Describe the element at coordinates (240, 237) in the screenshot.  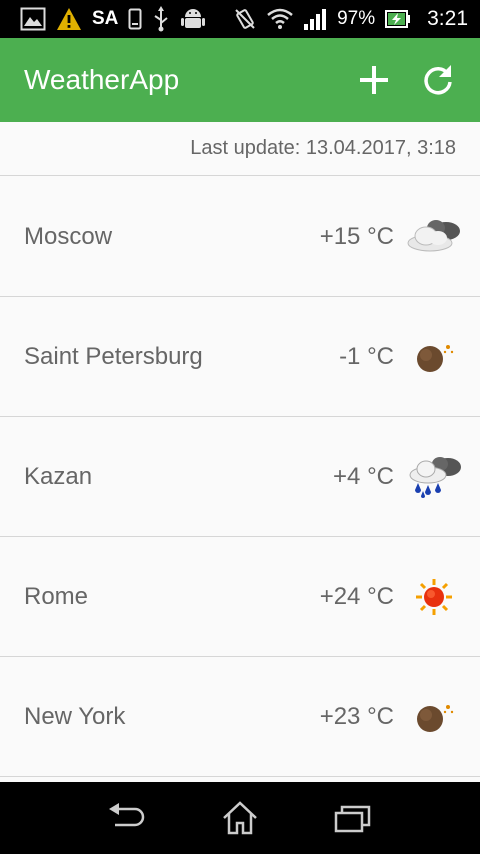
I see `city-row-moscow: Moscow +15 °C` at that location.